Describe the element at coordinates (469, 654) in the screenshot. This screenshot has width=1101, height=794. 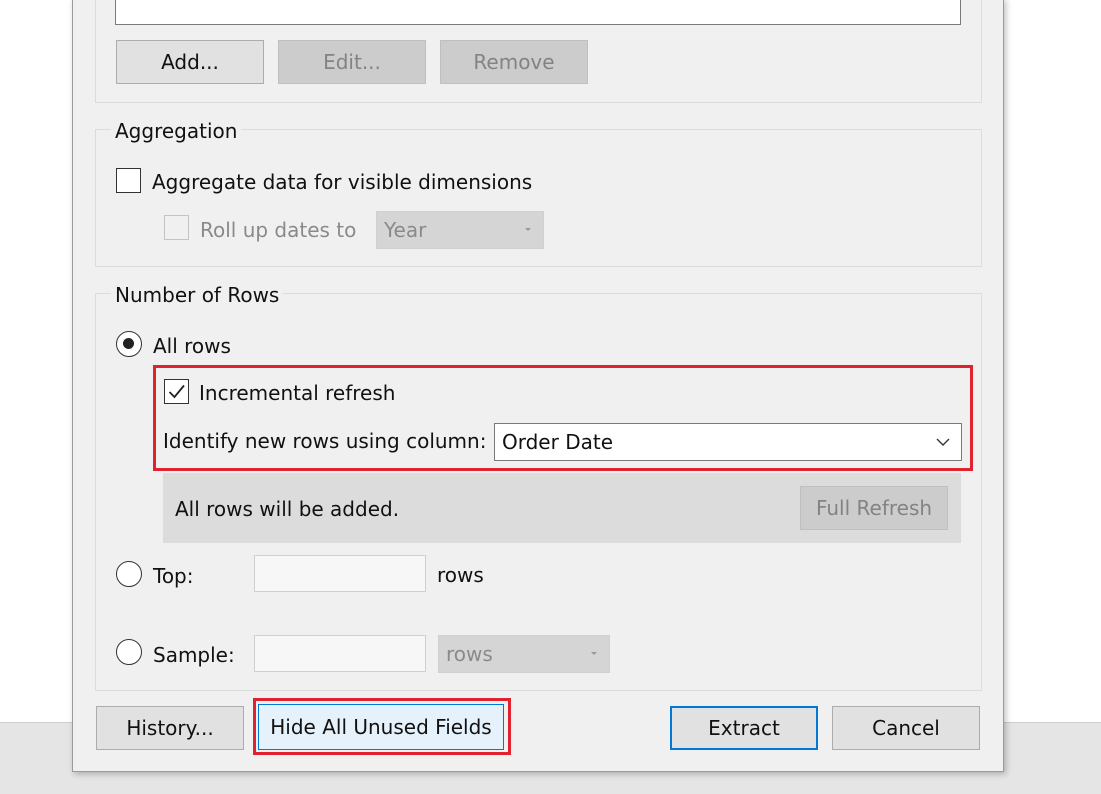
I see `sample-unit-value: rows` at that location.